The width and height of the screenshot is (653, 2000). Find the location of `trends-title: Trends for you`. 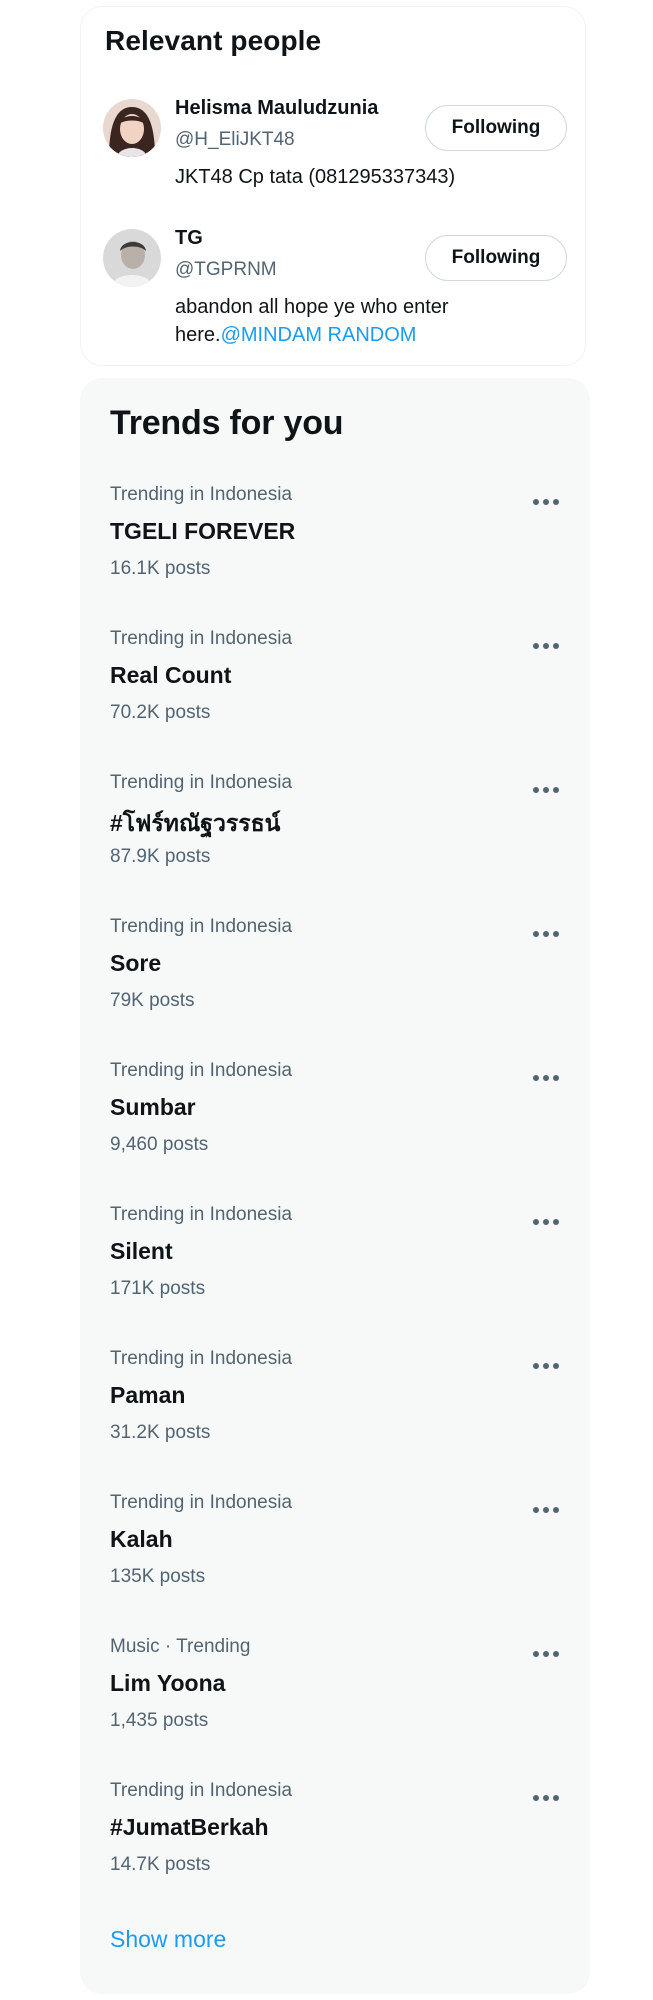

trends-title: Trends for you is located at coordinates (227, 423).